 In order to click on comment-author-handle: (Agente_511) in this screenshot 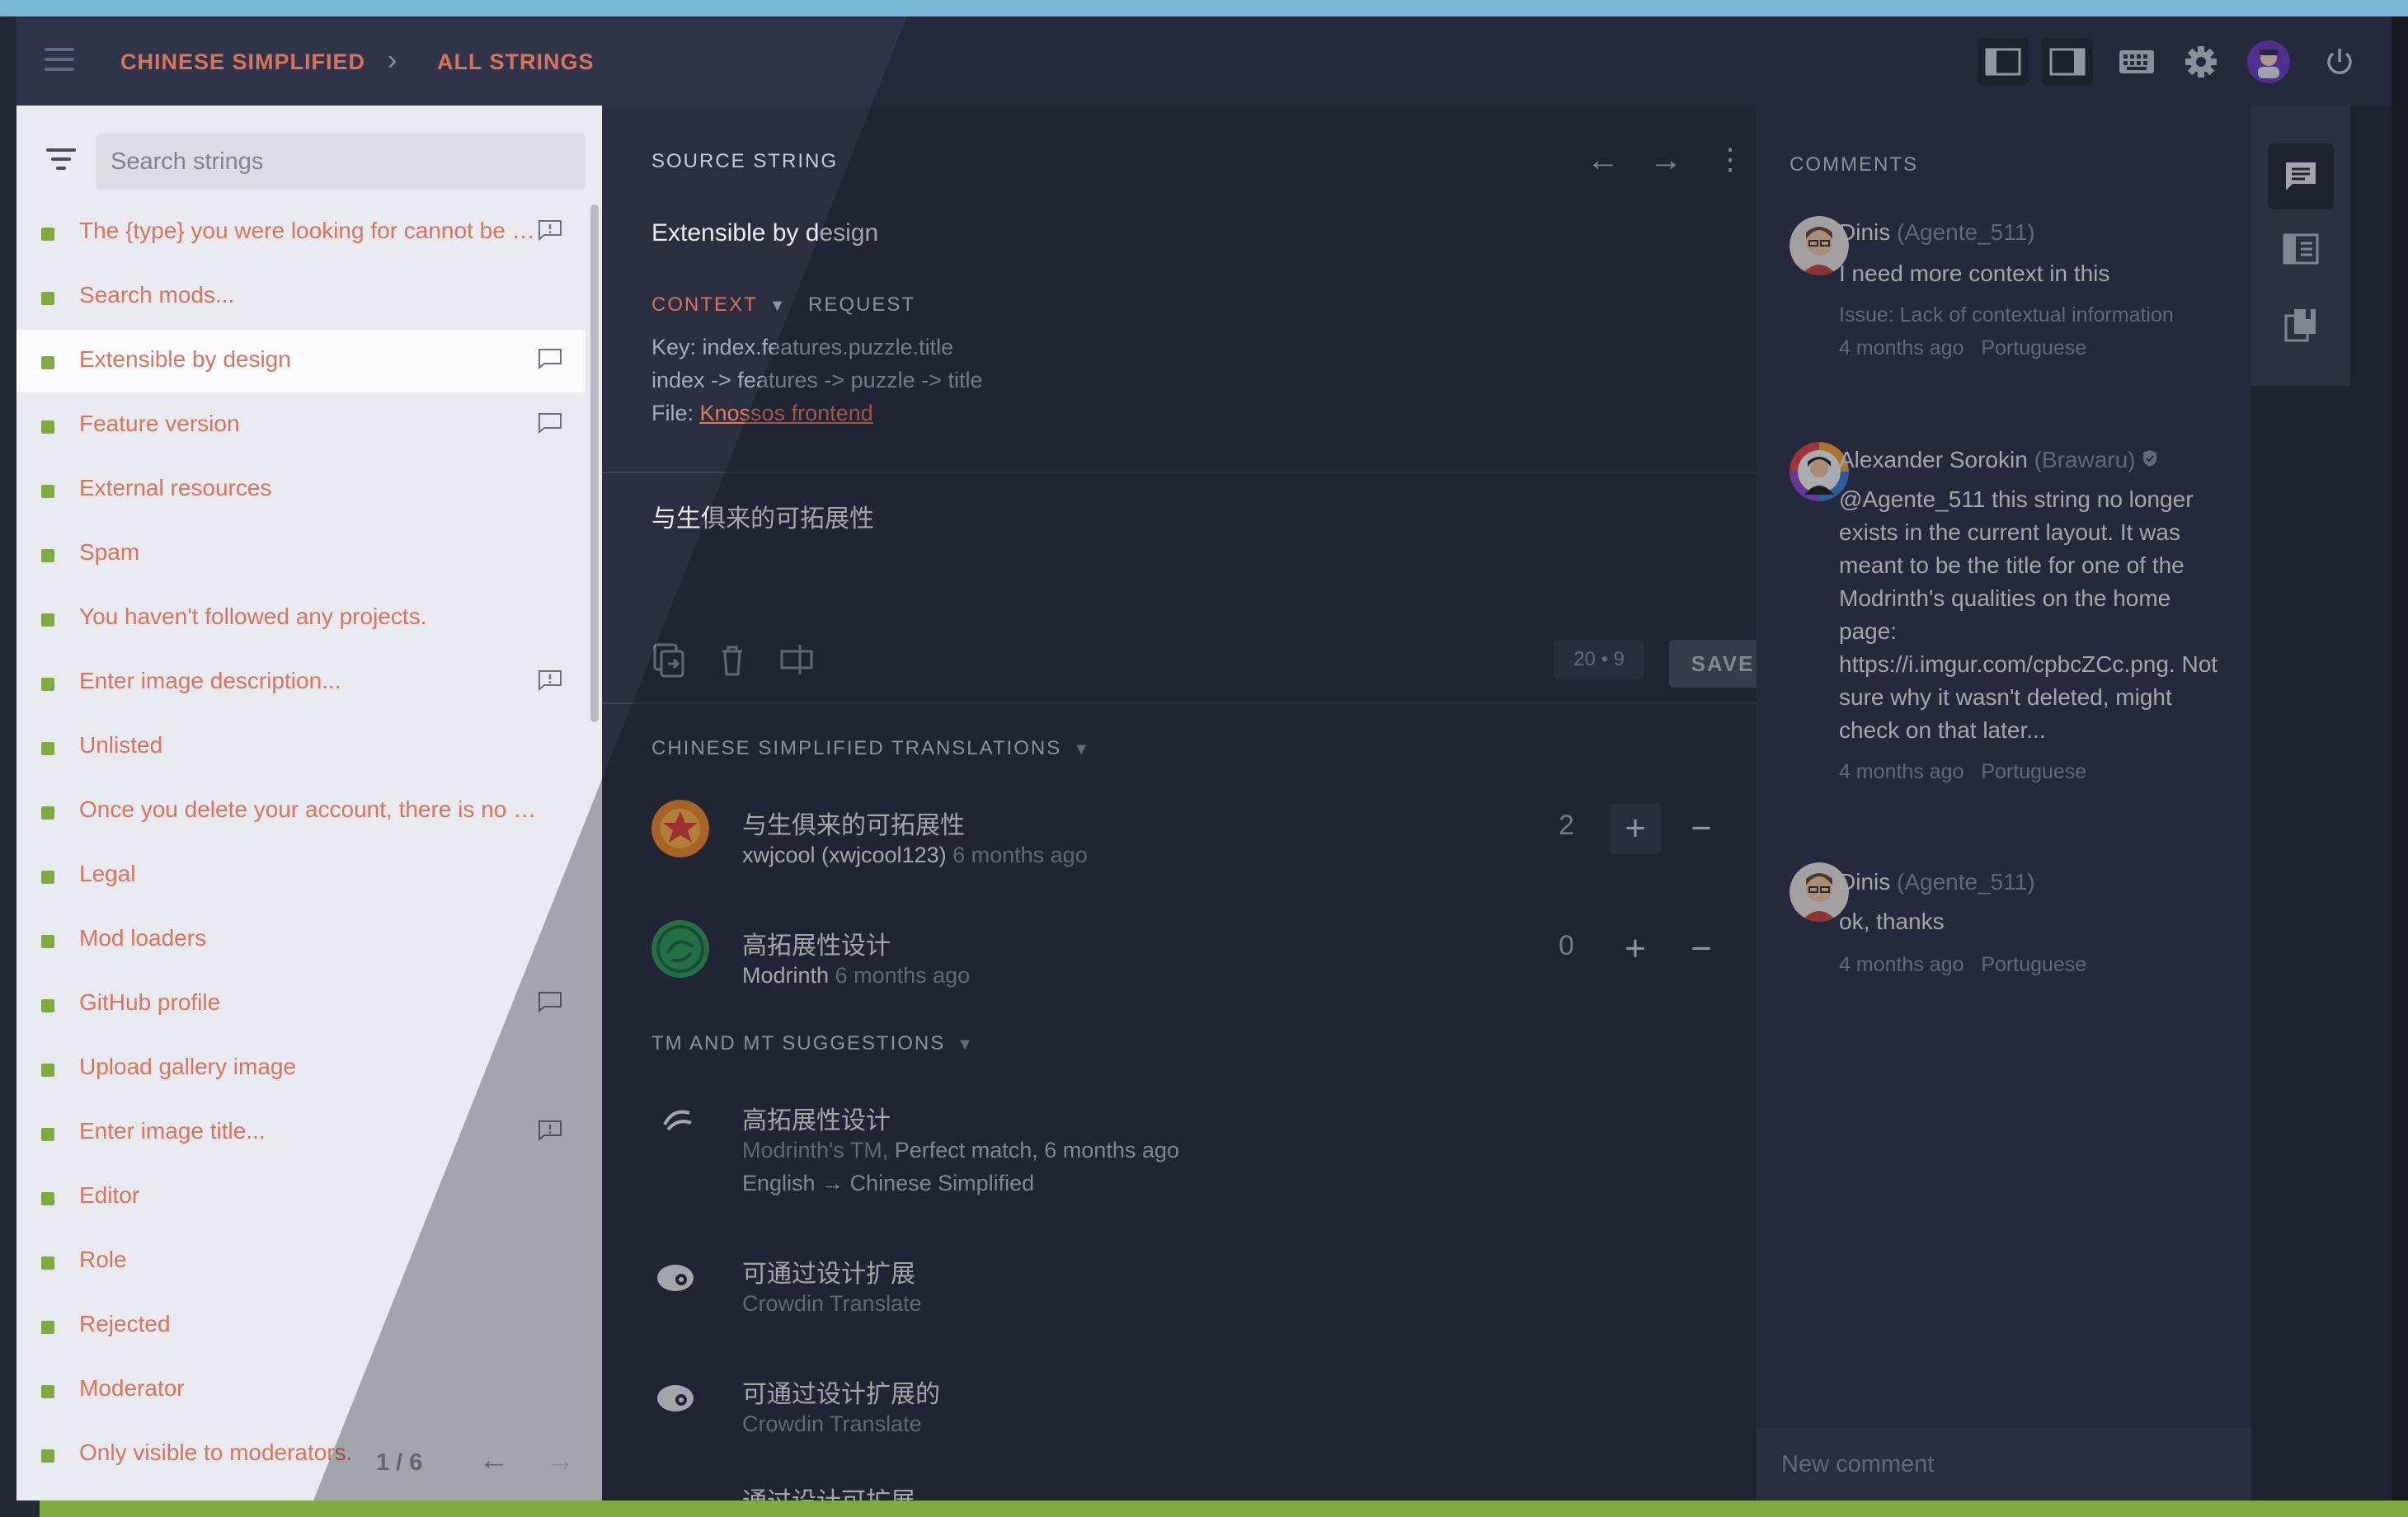, I will do `click(1966, 232)`.